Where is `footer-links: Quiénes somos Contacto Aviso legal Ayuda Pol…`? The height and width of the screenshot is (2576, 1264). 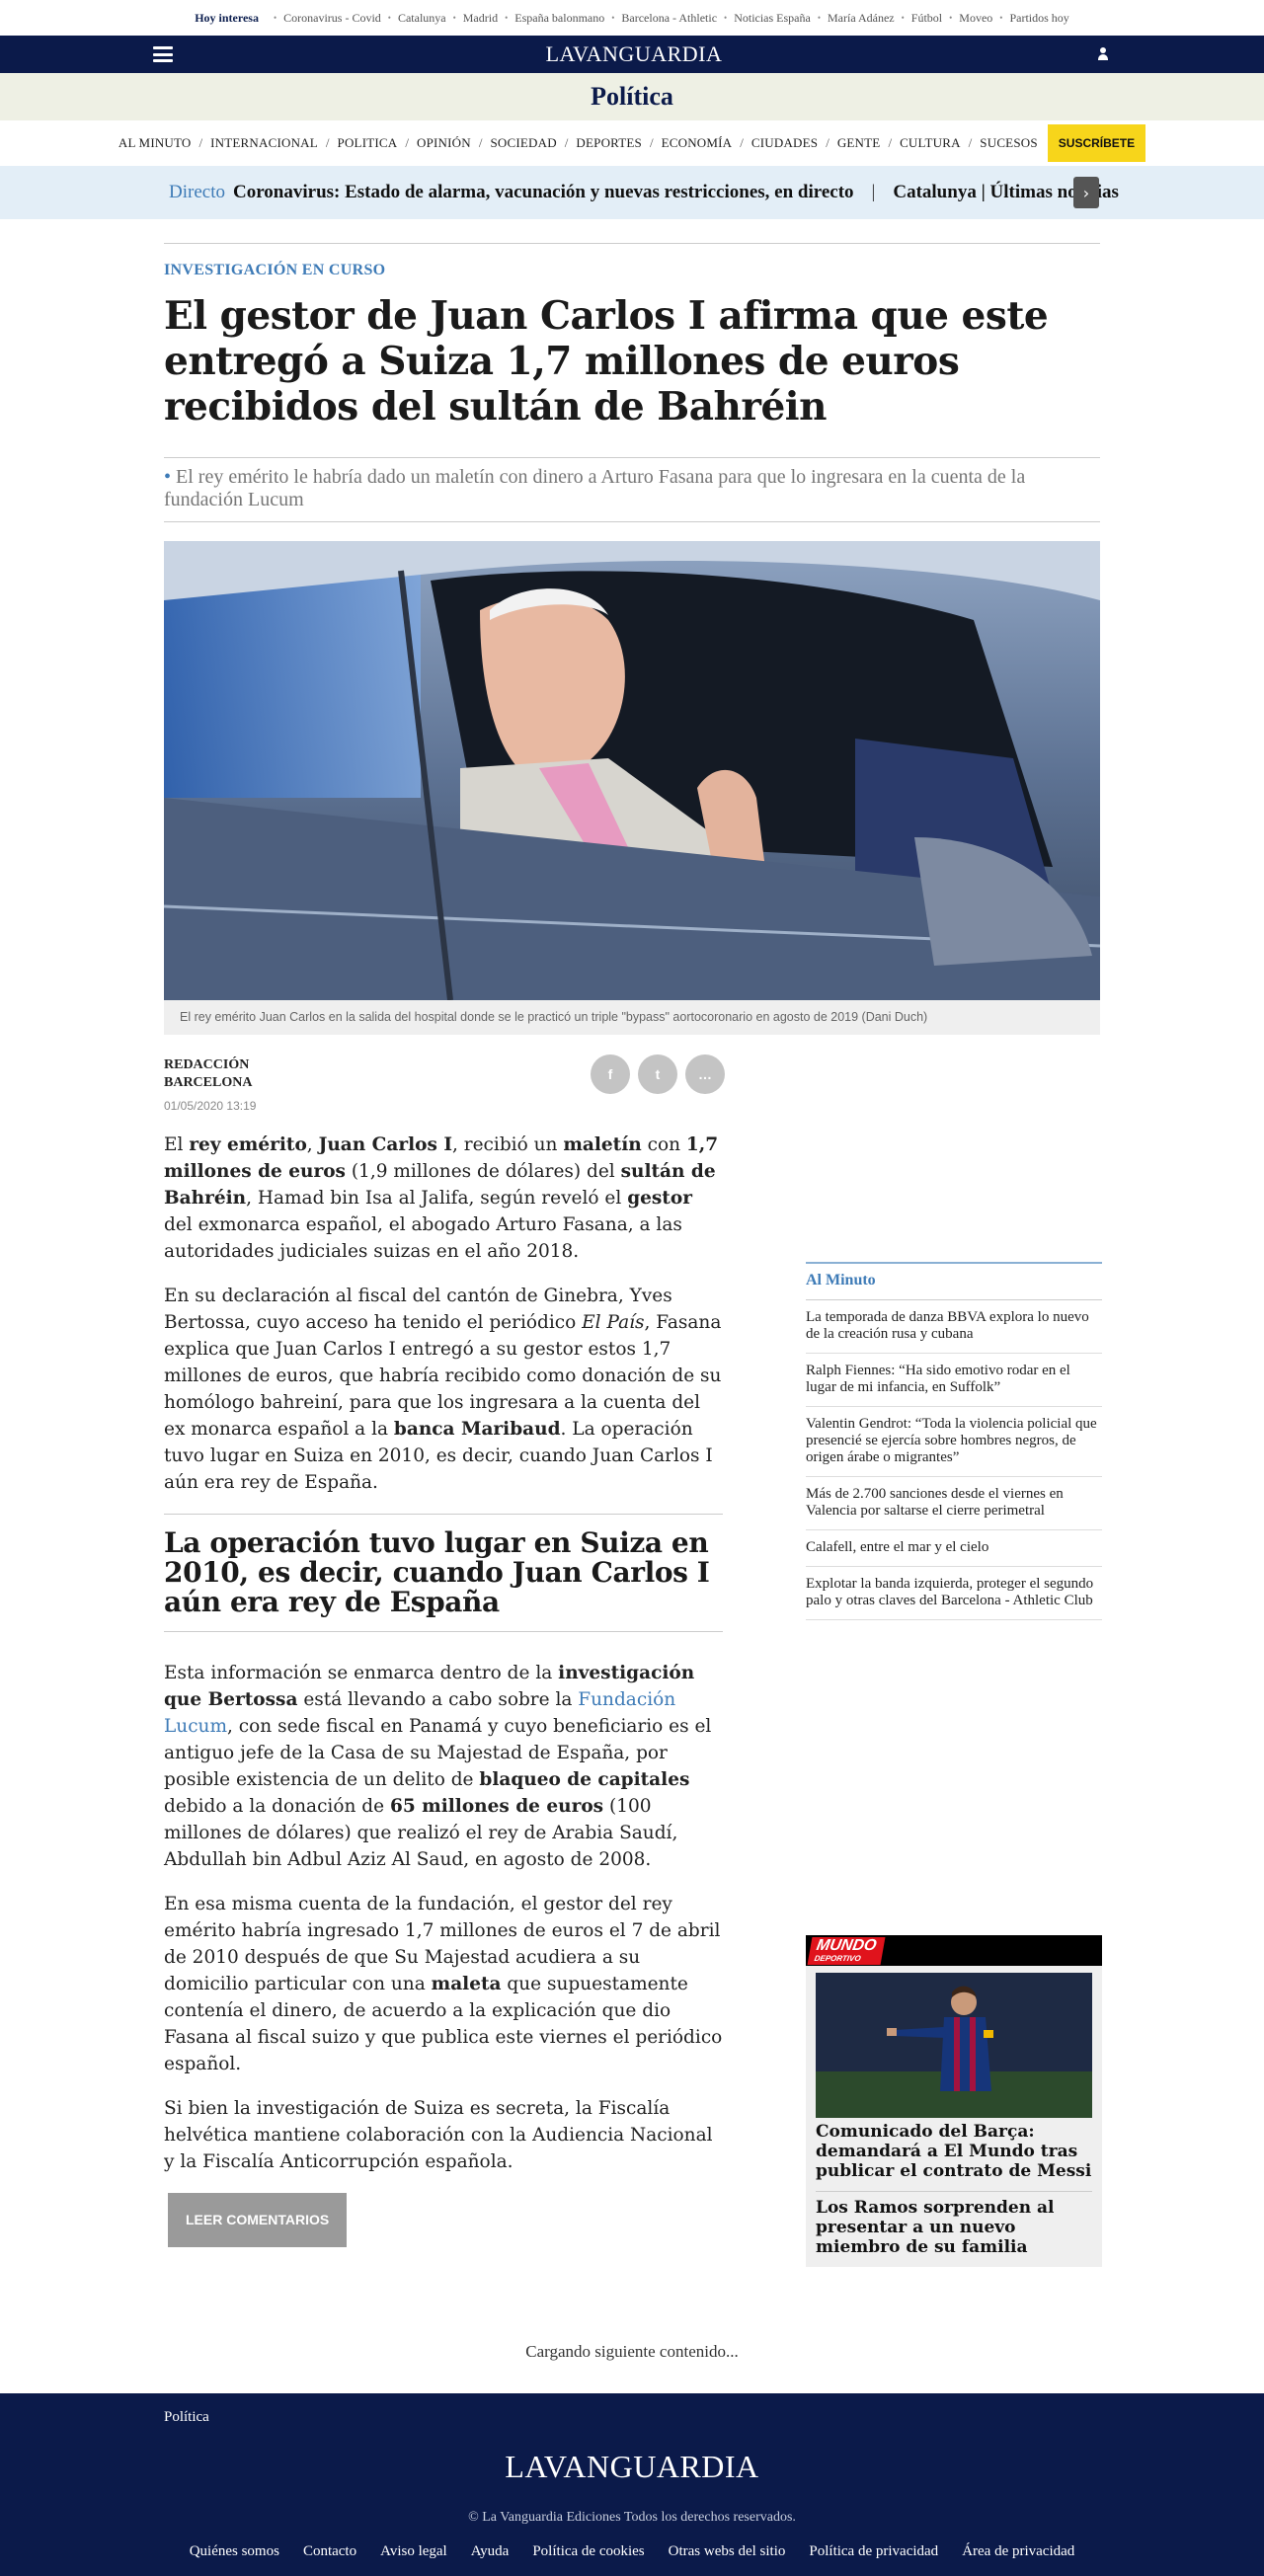
footer-links: Quiénes somos Contacto Aviso legal Ayuda Pol… is located at coordinates (632, 2551).